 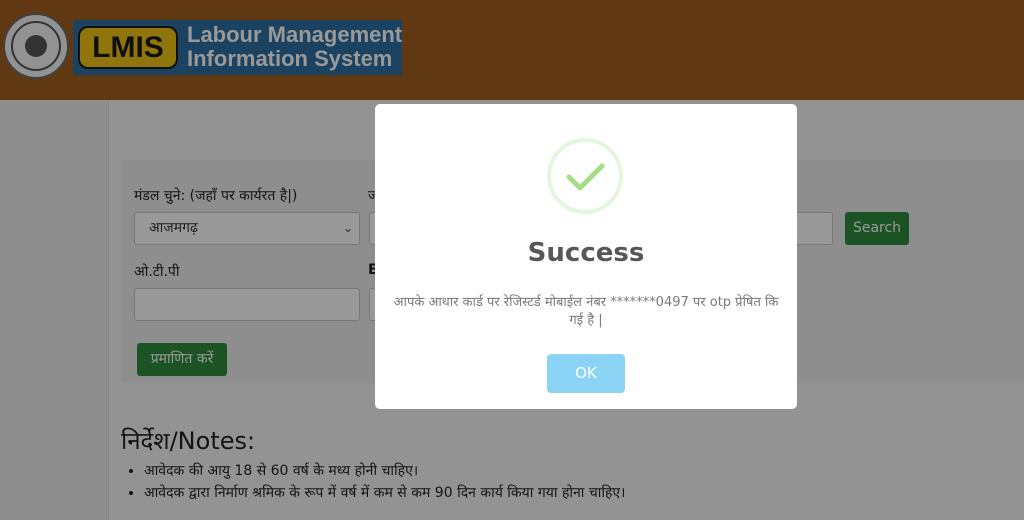 What do you see at coordinates (585, 176) in the screenshot?
I see `success-check-icon` at bounding box center [585, 176].